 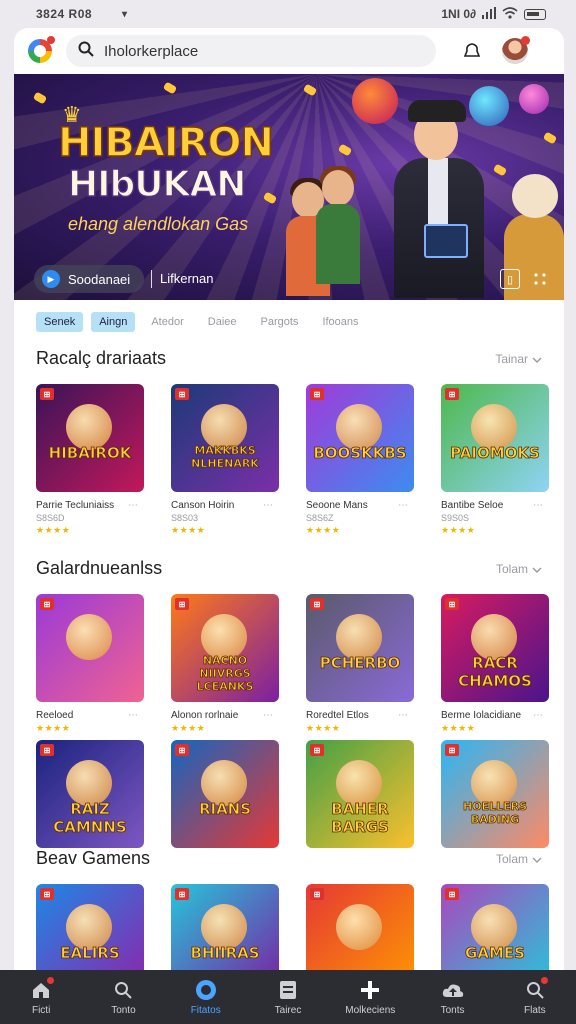 I want to click on chip-3: Daiee, so click(x=222, y=322).